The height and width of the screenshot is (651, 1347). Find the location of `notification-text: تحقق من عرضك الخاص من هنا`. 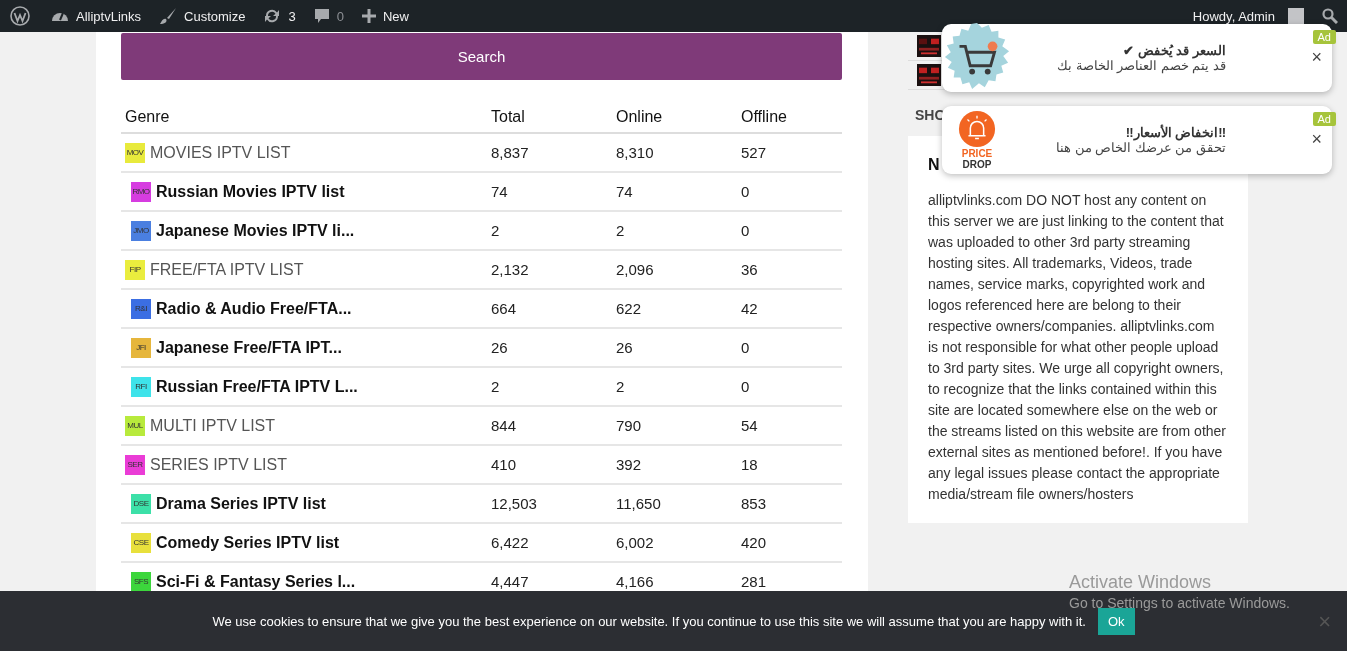

notification-text: تحقق من عرضك الخاص من هنا is located at coordinates (1140, 147).